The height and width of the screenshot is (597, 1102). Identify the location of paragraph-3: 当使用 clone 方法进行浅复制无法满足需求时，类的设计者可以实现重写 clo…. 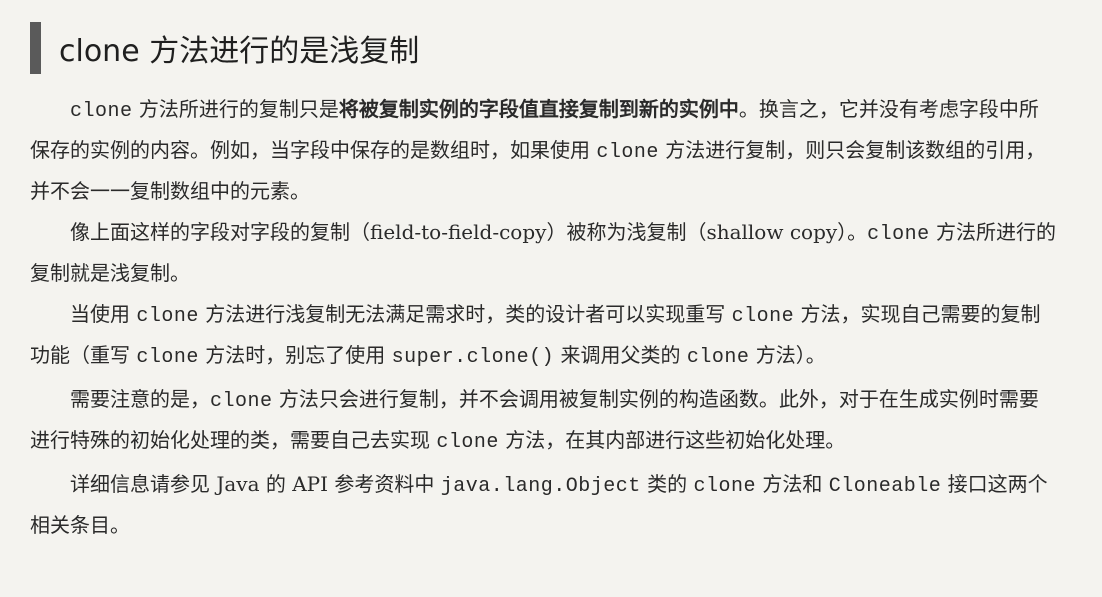
(544, 336).